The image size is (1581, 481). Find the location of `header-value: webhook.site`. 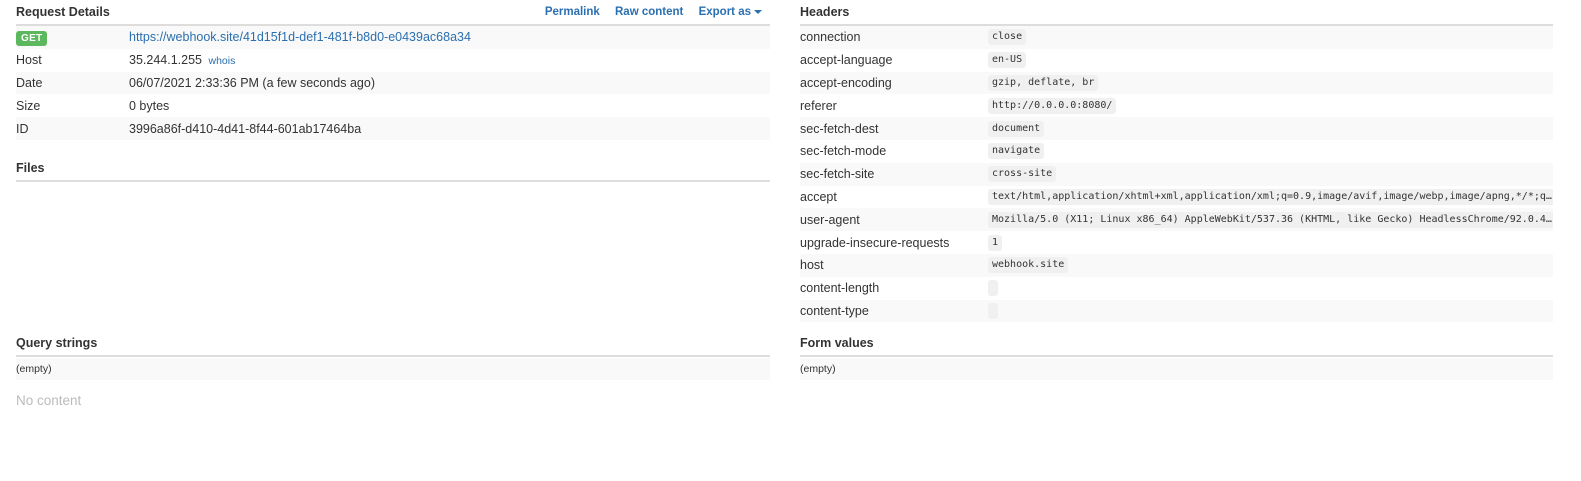

header-value: webhook.site is located at coordinates (1028, 265).